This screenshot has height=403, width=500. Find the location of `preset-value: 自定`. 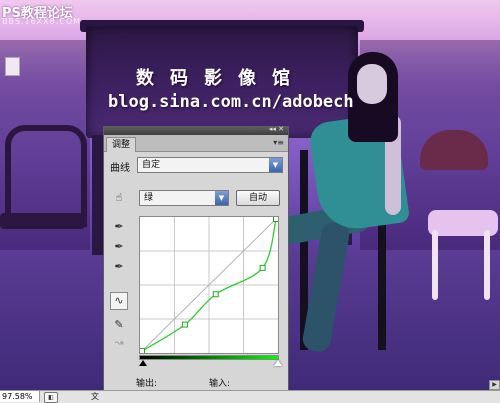

preset-value: 自定 is located at coordinates (151, 165).